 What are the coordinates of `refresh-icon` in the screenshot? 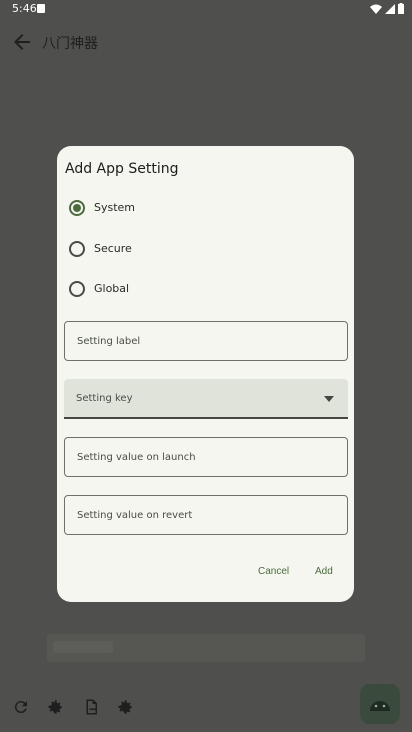 It's located at (20, 707).